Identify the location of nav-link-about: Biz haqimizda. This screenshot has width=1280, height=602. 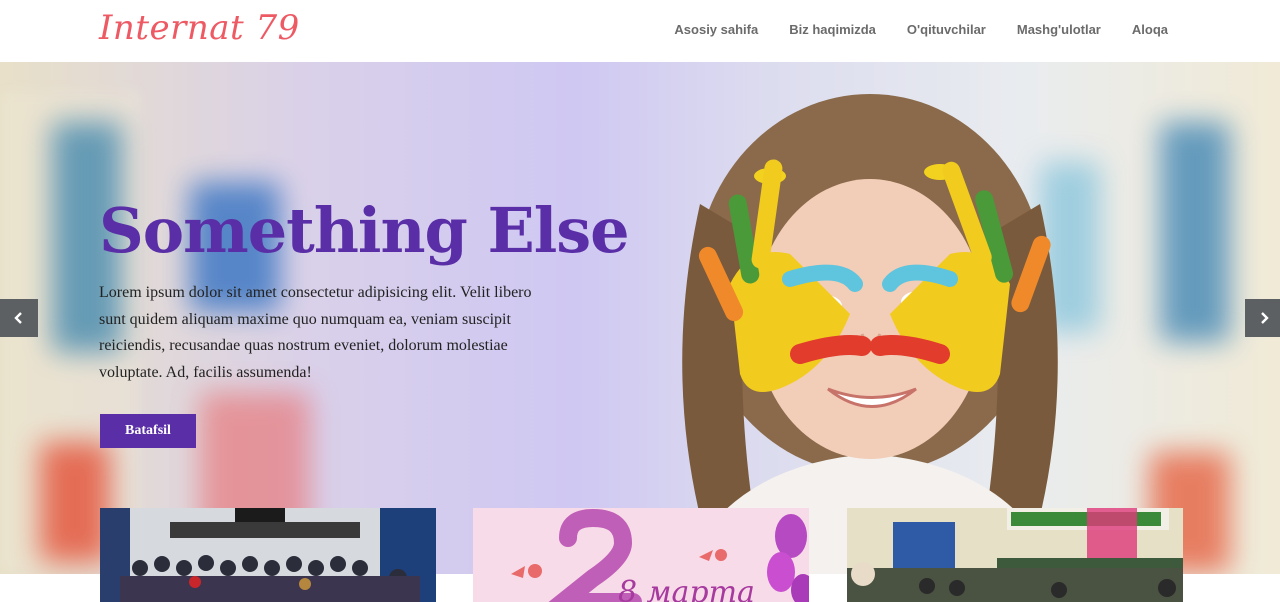
(832, 29).